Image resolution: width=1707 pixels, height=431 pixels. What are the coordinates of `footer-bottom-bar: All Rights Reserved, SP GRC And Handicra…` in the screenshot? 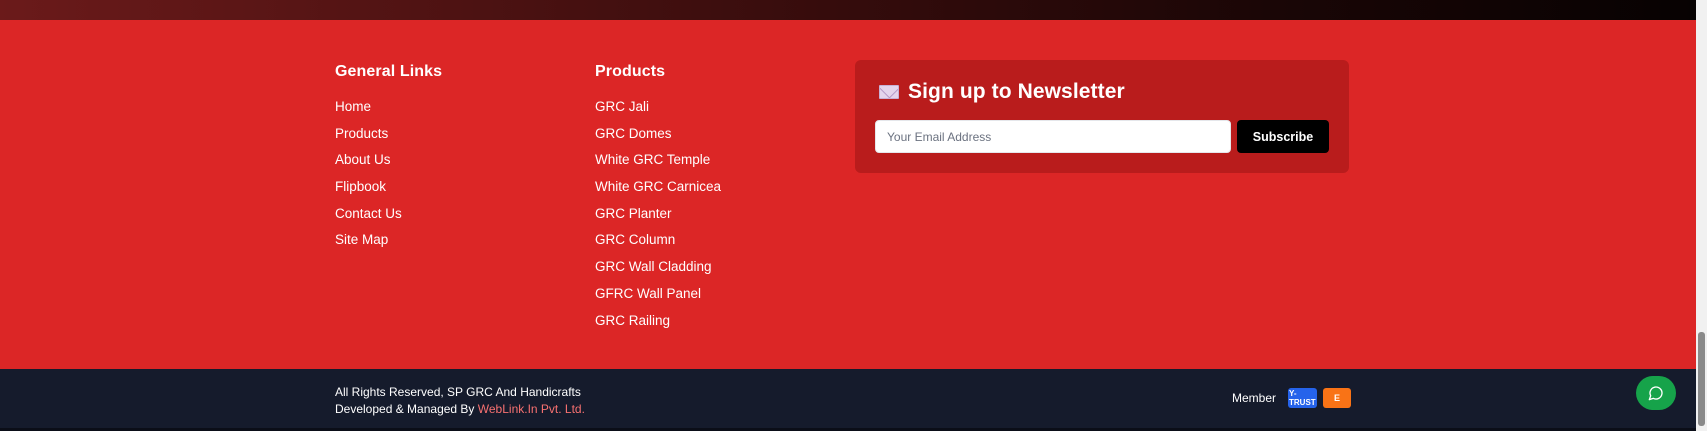 It's located at (848, 398).